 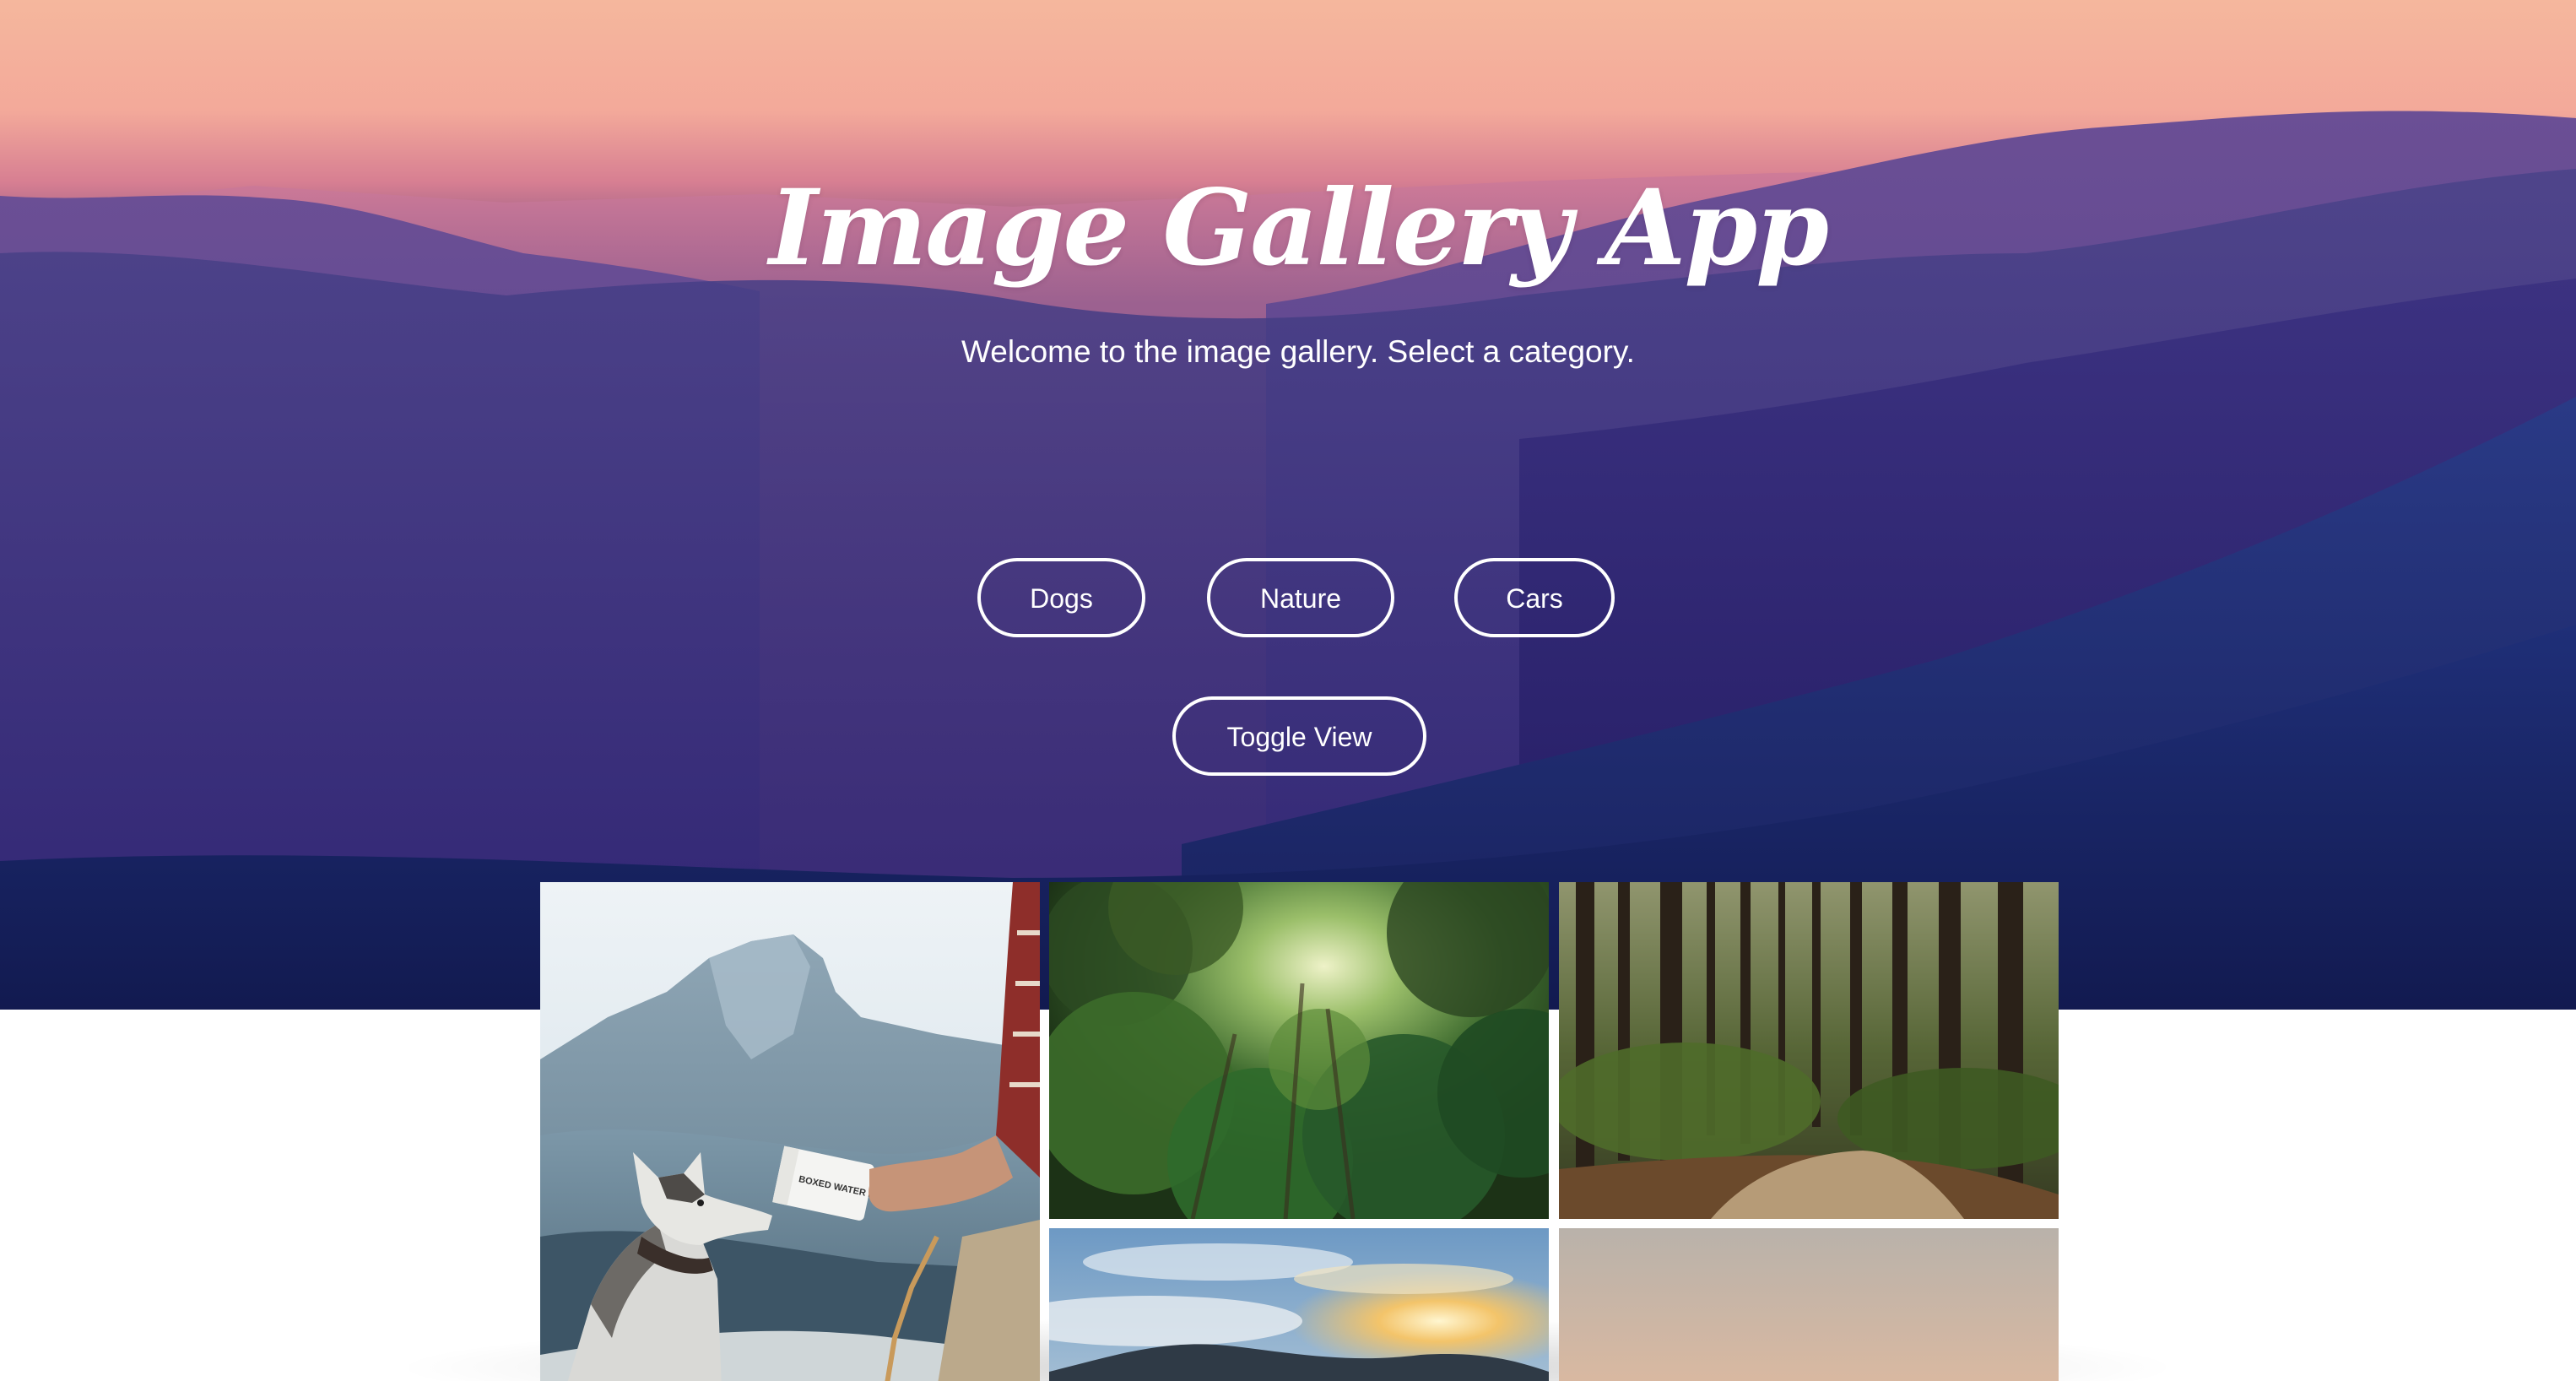 I want to click on gallery-image-sunset-clouds, so click(x=1299, y=1304).